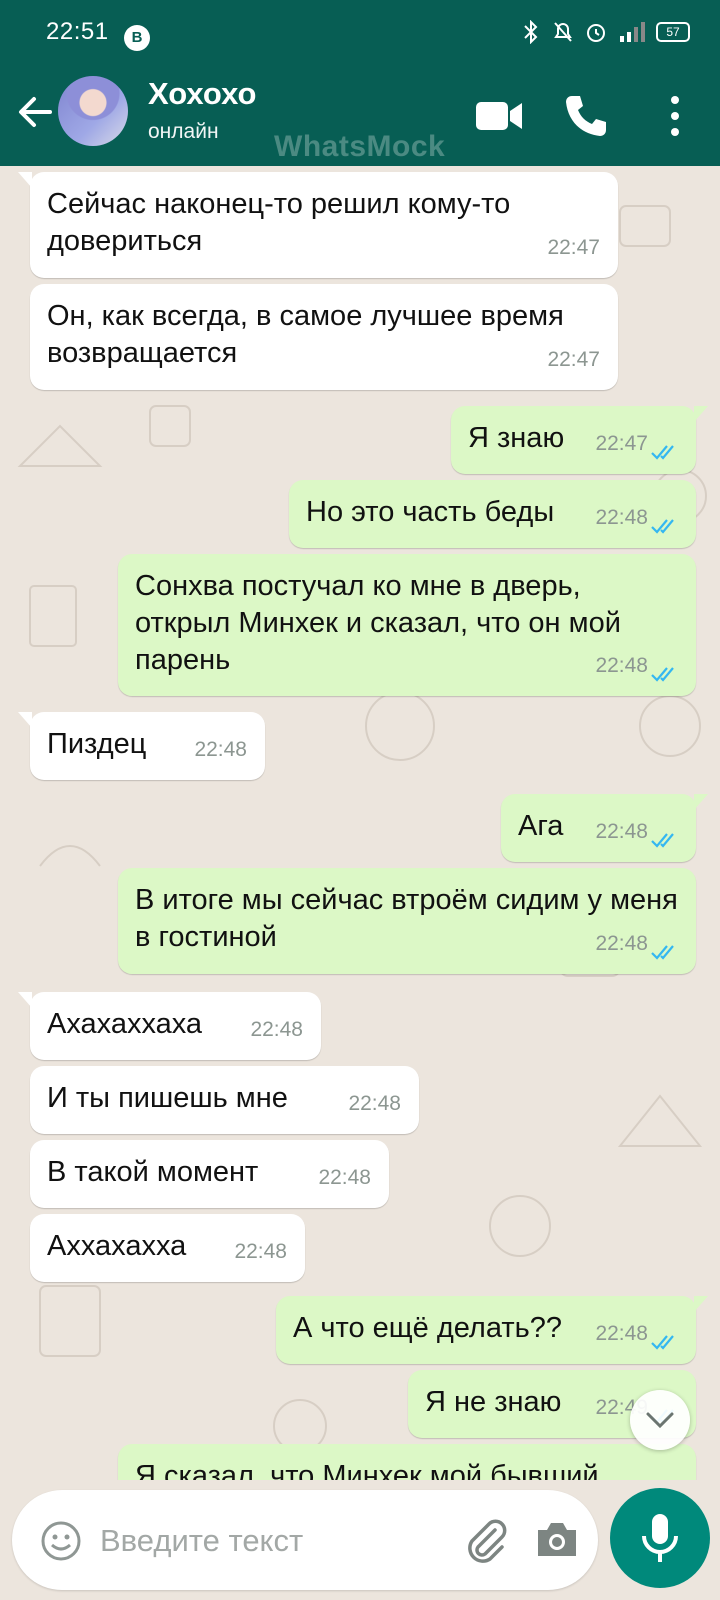 The width and height of the screenshot is (720, 1600). I want to click on video-call-icon, so click(500, 116).